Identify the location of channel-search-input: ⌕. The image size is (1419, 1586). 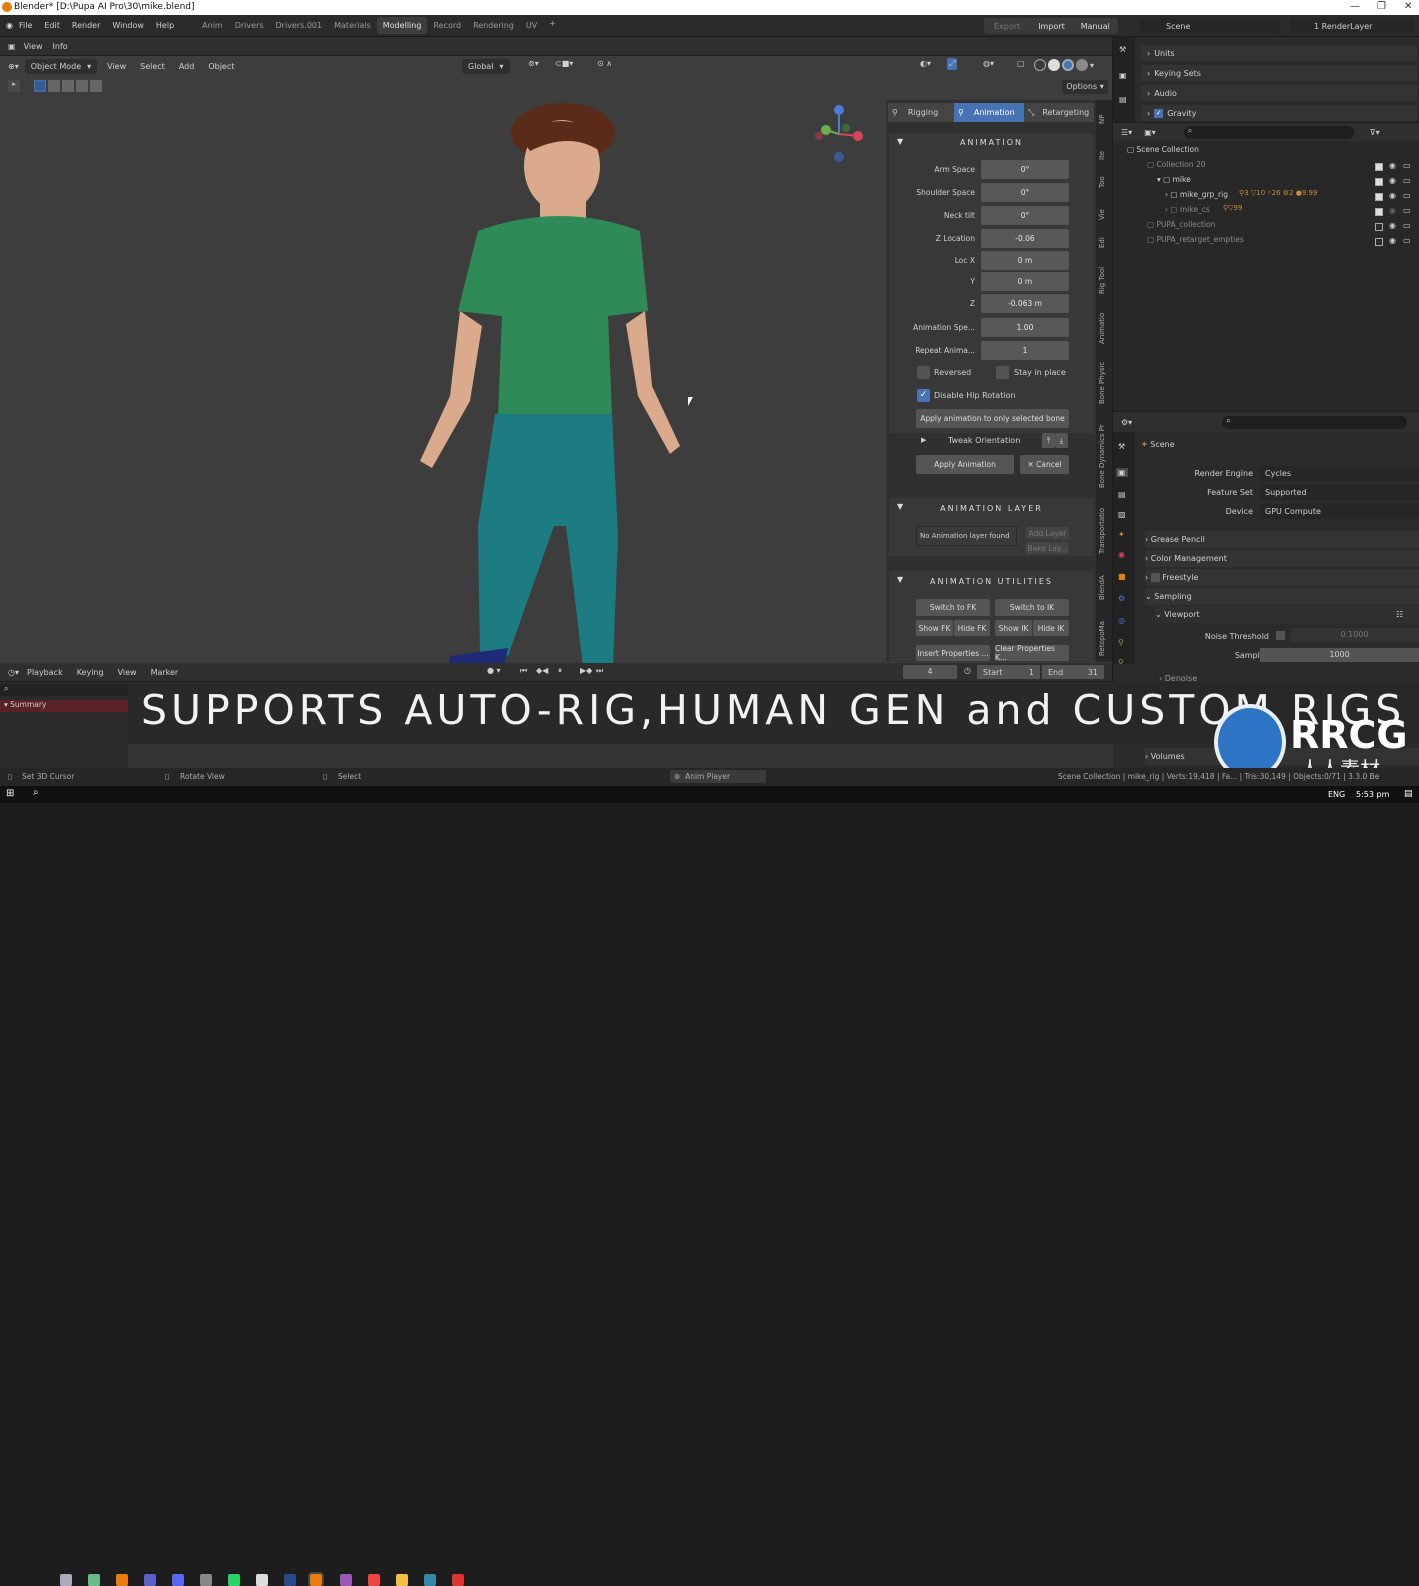
(64, 690).